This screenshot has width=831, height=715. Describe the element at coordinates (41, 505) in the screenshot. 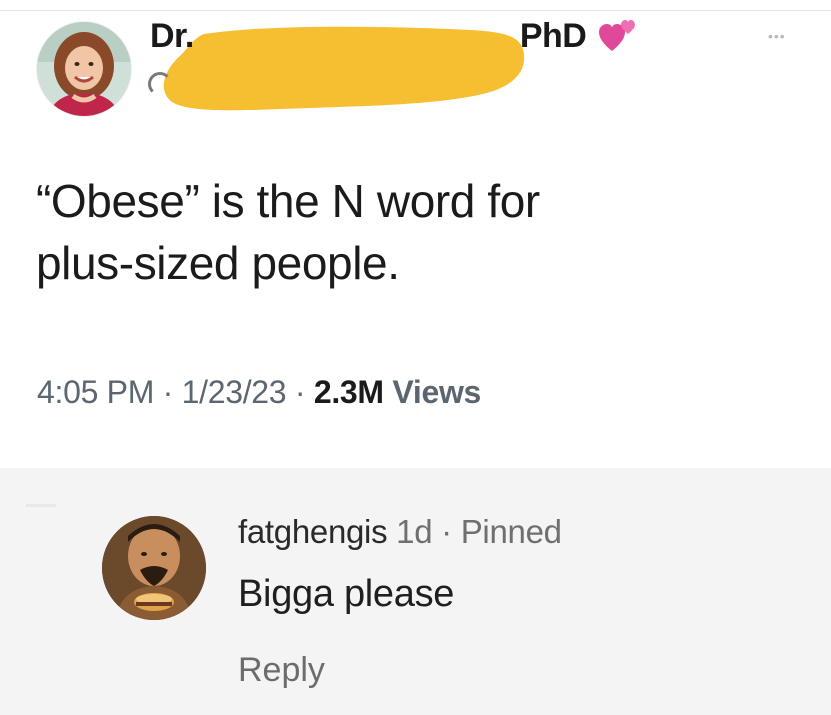

I see `comment-divider` at that location.